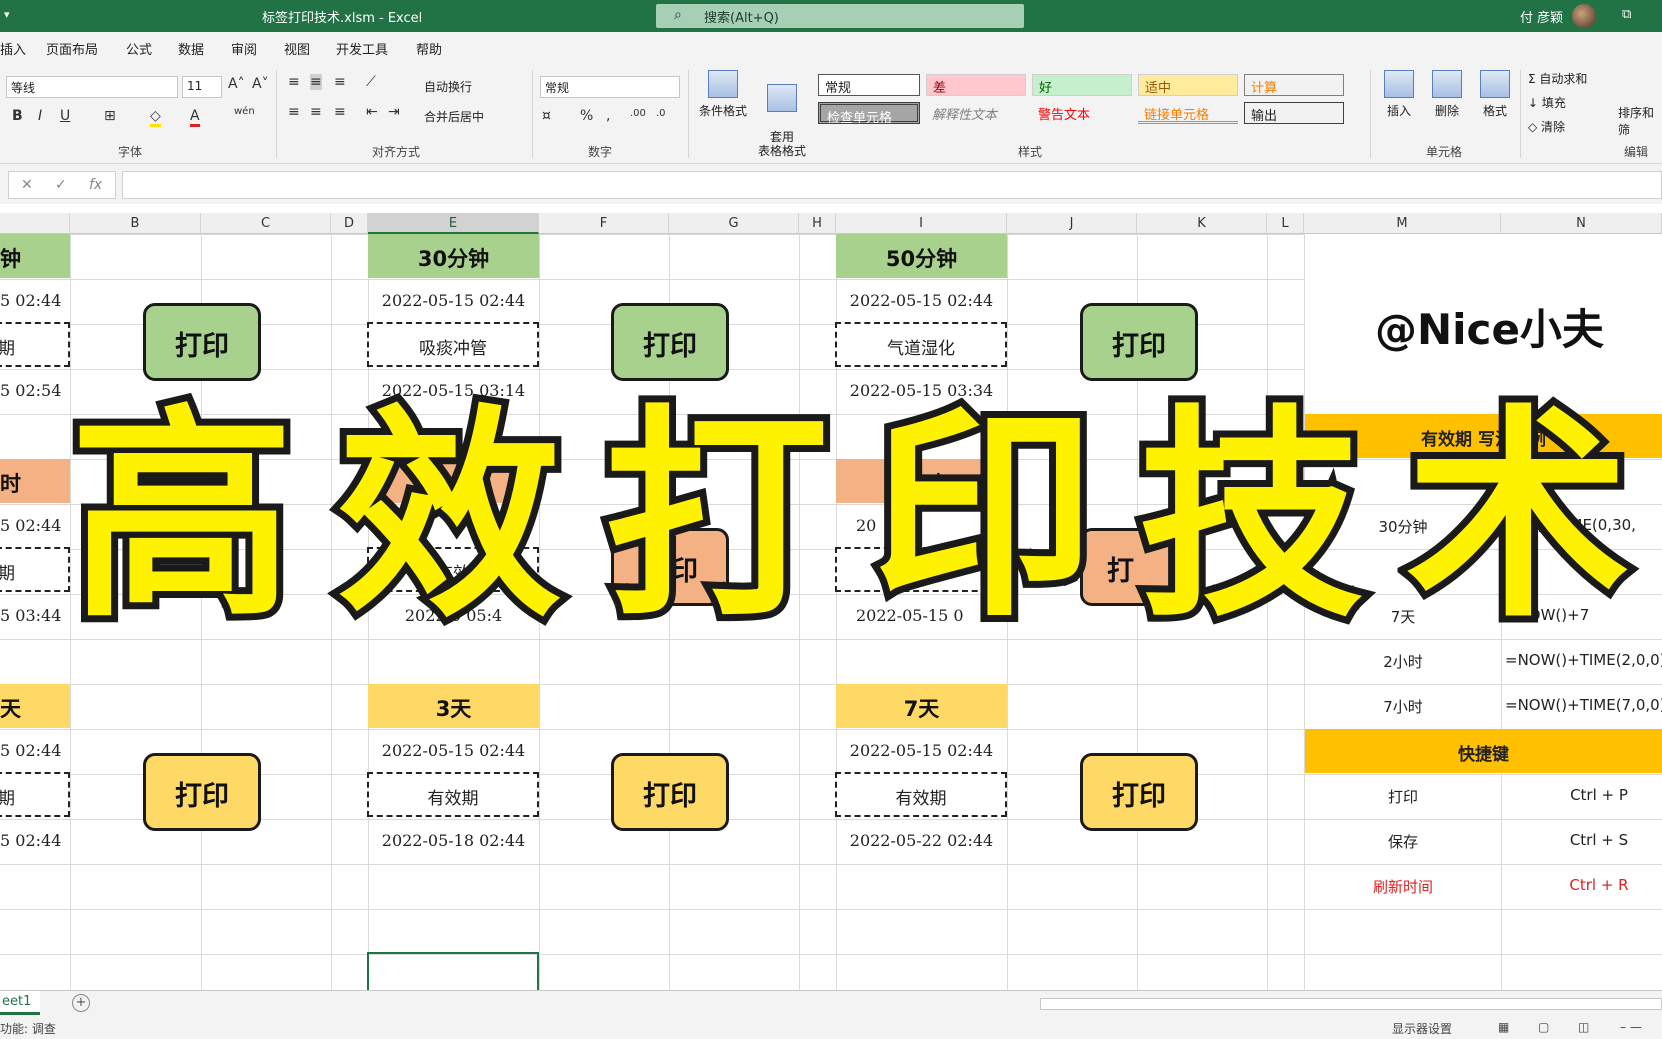 The height and width of the screenshot is (1039, 1662). What do you see at coordinates (453, 391) in the screenshot?
I see `end-time-cell: 2022-05-15 03:14` at bounding box center [453, 391].